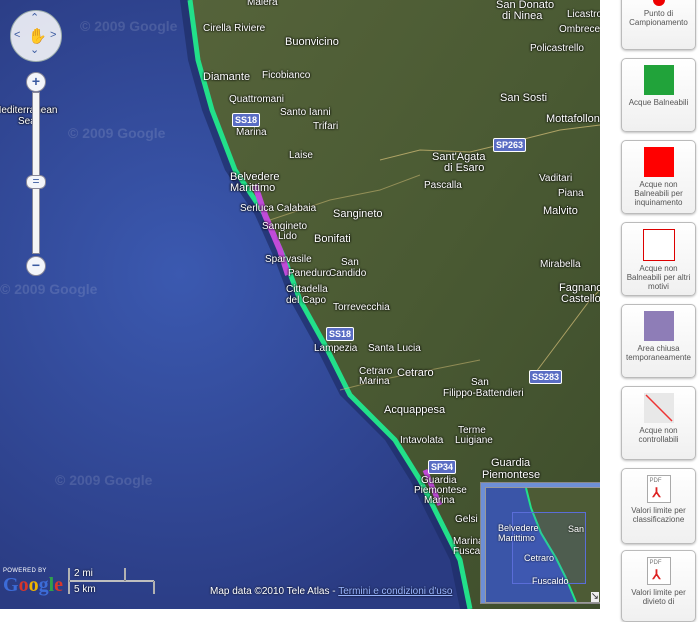 Image resolution: width=699 pixels, height=622 pixels. What do you see at coordinates (658, 259) in the screenshot?
I see `legend-item-other-reasons: Acque non Balneabili per altri motivi` at bounding box center [658, 259].